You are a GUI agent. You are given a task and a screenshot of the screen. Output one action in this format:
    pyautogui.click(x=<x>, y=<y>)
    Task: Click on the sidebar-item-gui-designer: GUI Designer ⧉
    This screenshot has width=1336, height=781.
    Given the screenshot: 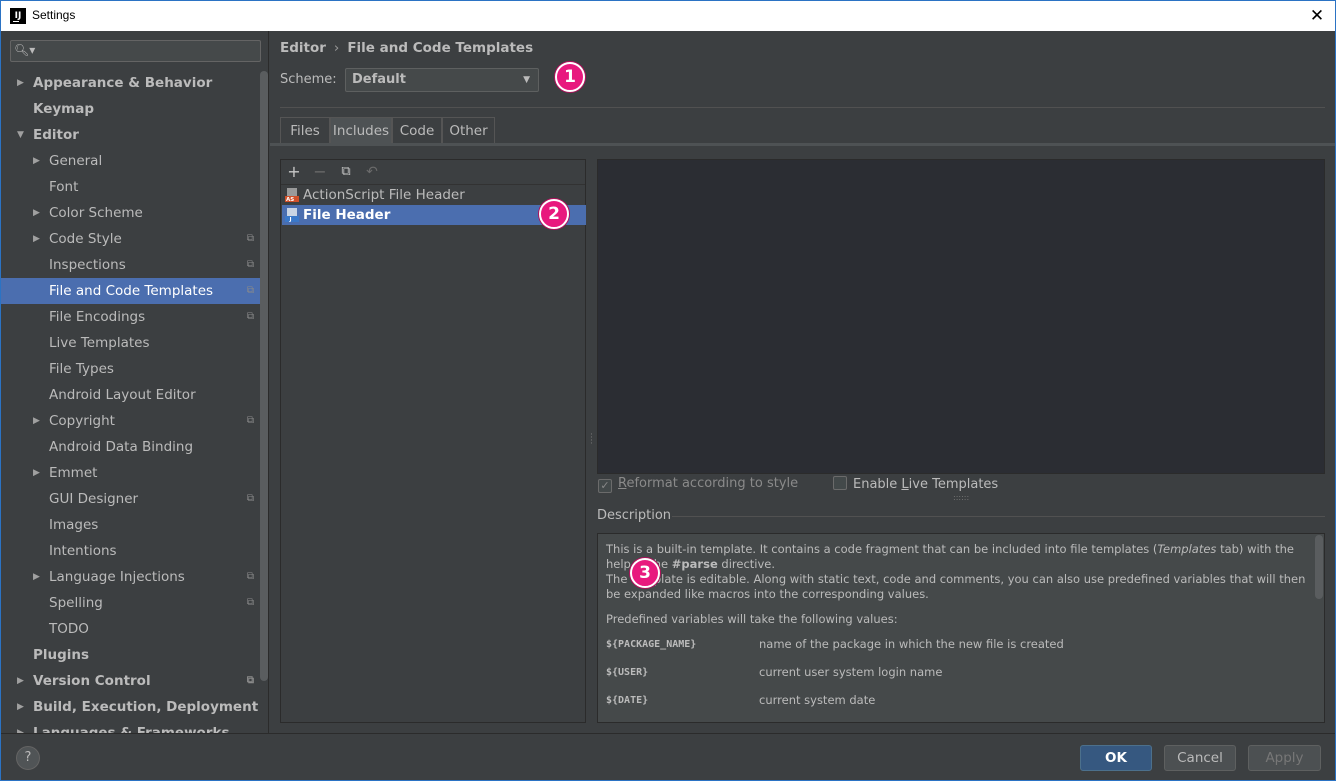 What is the action you would take?
    pyautogui.click(x=134, y=499)
    